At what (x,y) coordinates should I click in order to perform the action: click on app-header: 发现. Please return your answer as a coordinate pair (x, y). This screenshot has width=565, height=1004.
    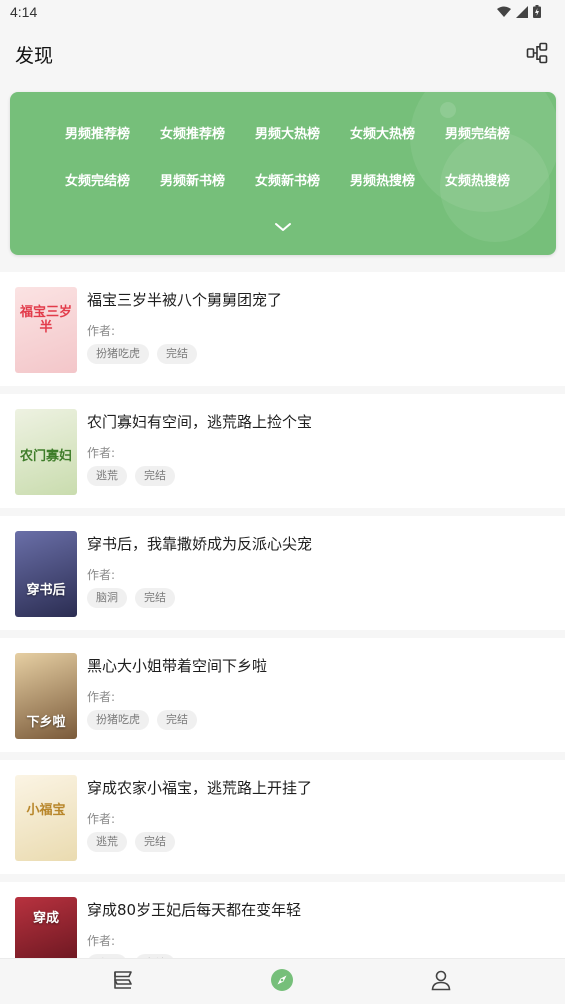
    Looking at the image, I should click on (282, 55).